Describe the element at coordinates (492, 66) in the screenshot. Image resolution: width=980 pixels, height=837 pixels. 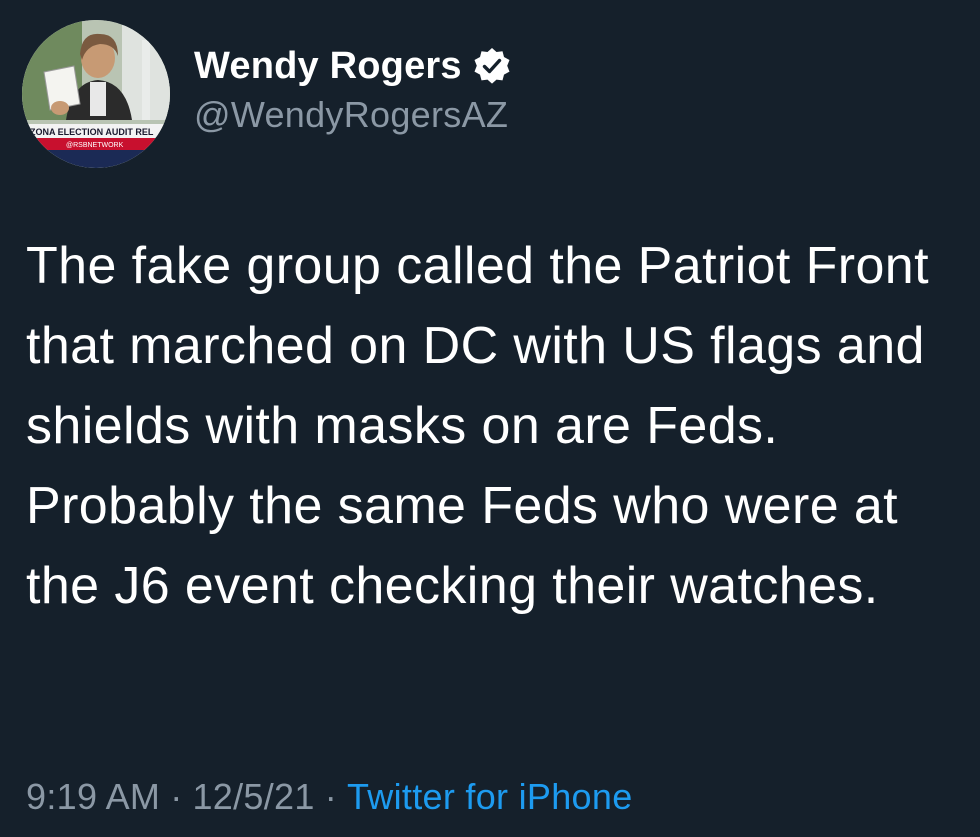
I see `verified-badge-icon` at that location.